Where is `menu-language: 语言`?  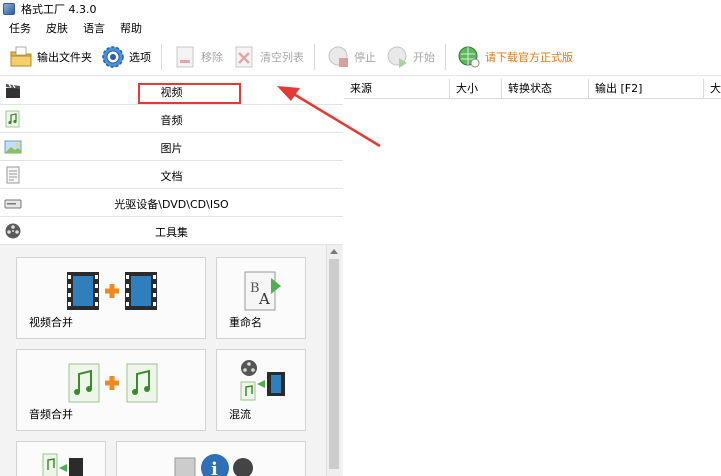
menu-language: 语言 is located at coordinates (92, 28).